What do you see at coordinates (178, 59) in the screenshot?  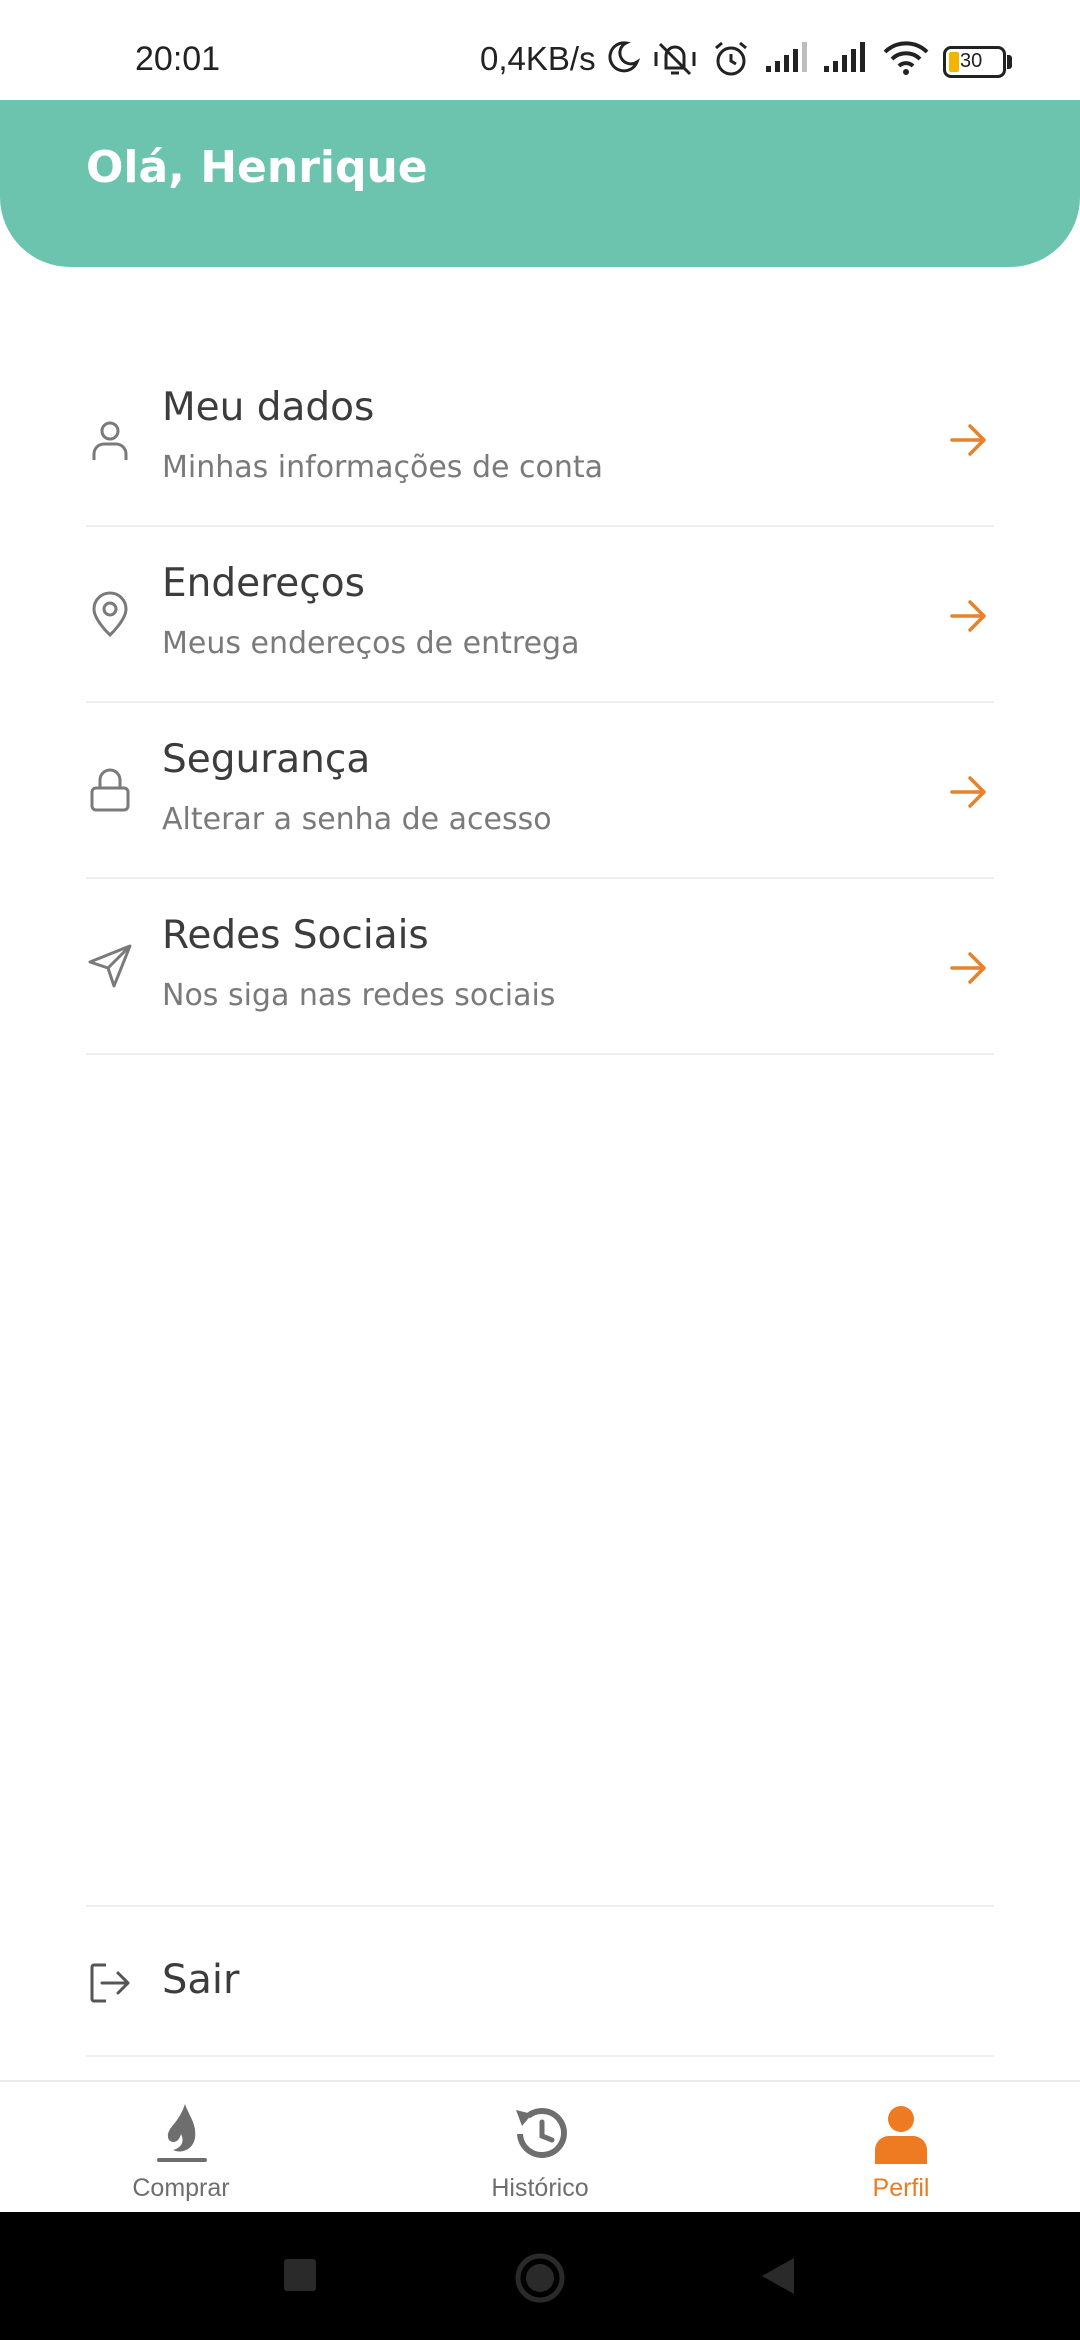 I see `status-time: 20:01` at bounding box center [178, 59].